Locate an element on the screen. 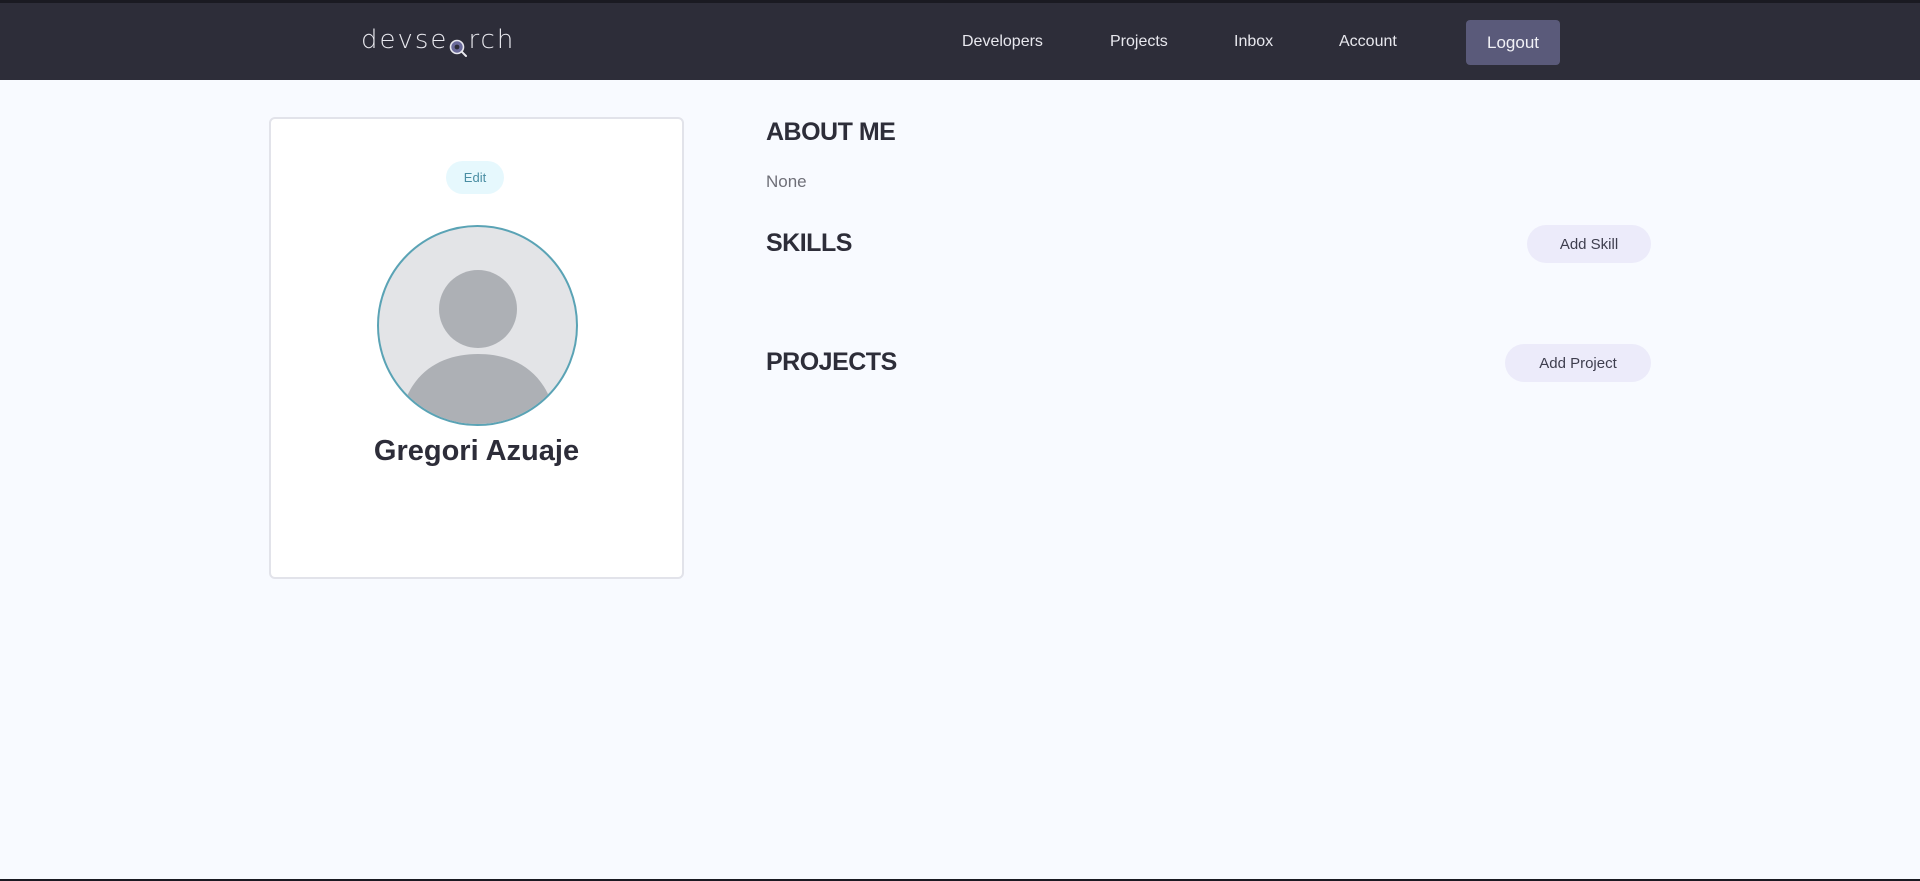 The image size is (1920, 881). skills-heading: SKILLS is located at coordinates (809, 243).